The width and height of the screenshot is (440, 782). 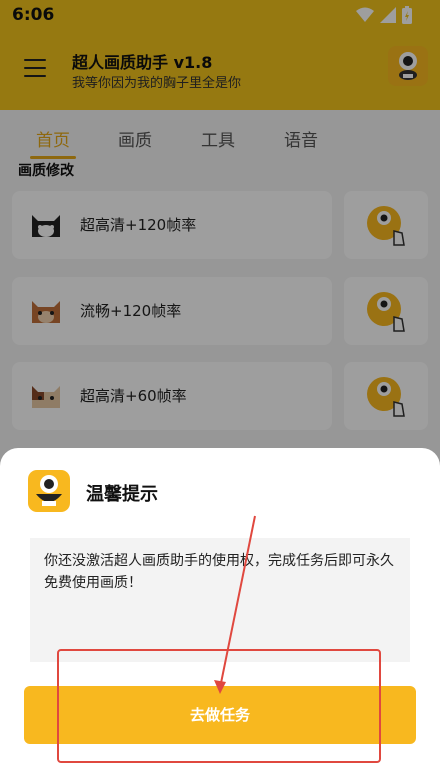 What do you see at coordinates (235, 604) in the screenshot?
I see `annotation-arrow` at bounding box center [235, 604].